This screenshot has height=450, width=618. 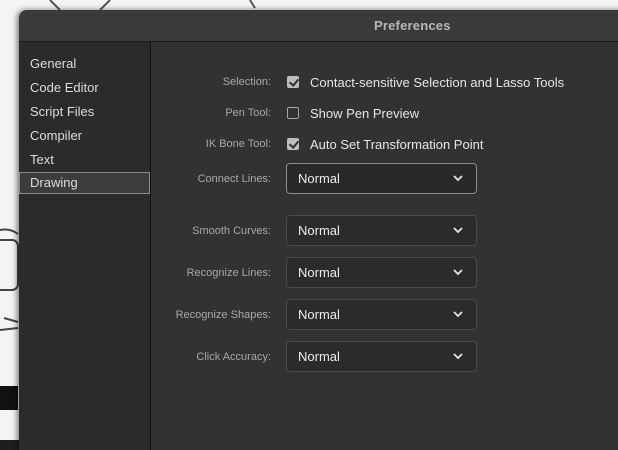 I want to click on sidebar-item-compiler: Compiler, so click(x=84, y=136).